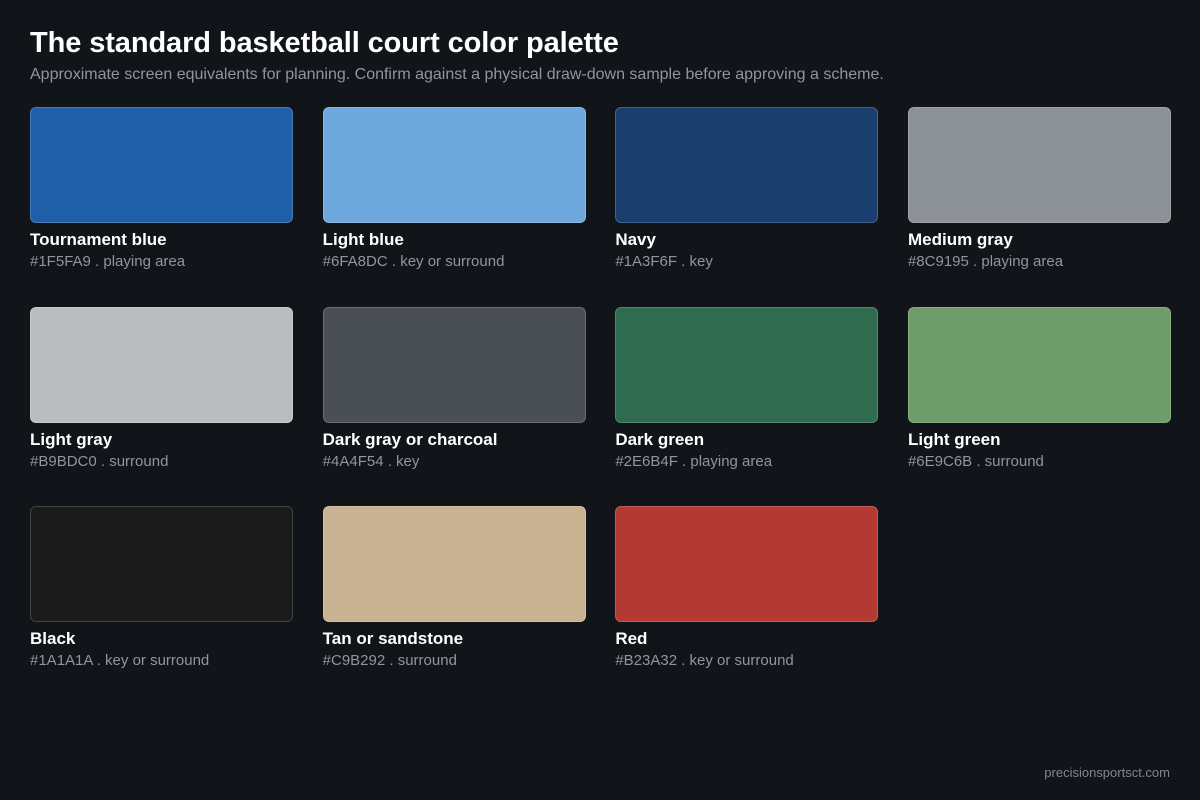  Describe the element at coordinates (71, 439) in the screenshot. I see `swatch-name: Light gray` at that location.